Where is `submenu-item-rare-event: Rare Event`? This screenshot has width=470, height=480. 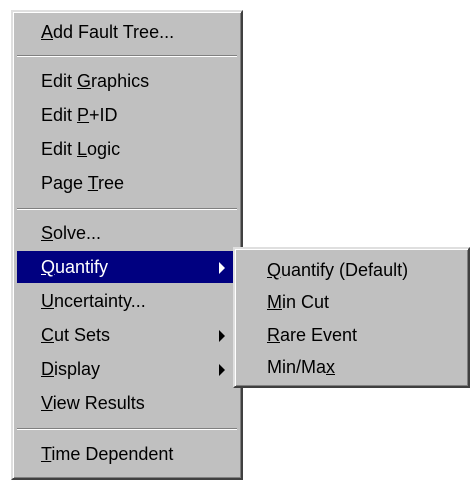 submenu-item-rare-event: Rare Event is located at coordinates (351, 335).